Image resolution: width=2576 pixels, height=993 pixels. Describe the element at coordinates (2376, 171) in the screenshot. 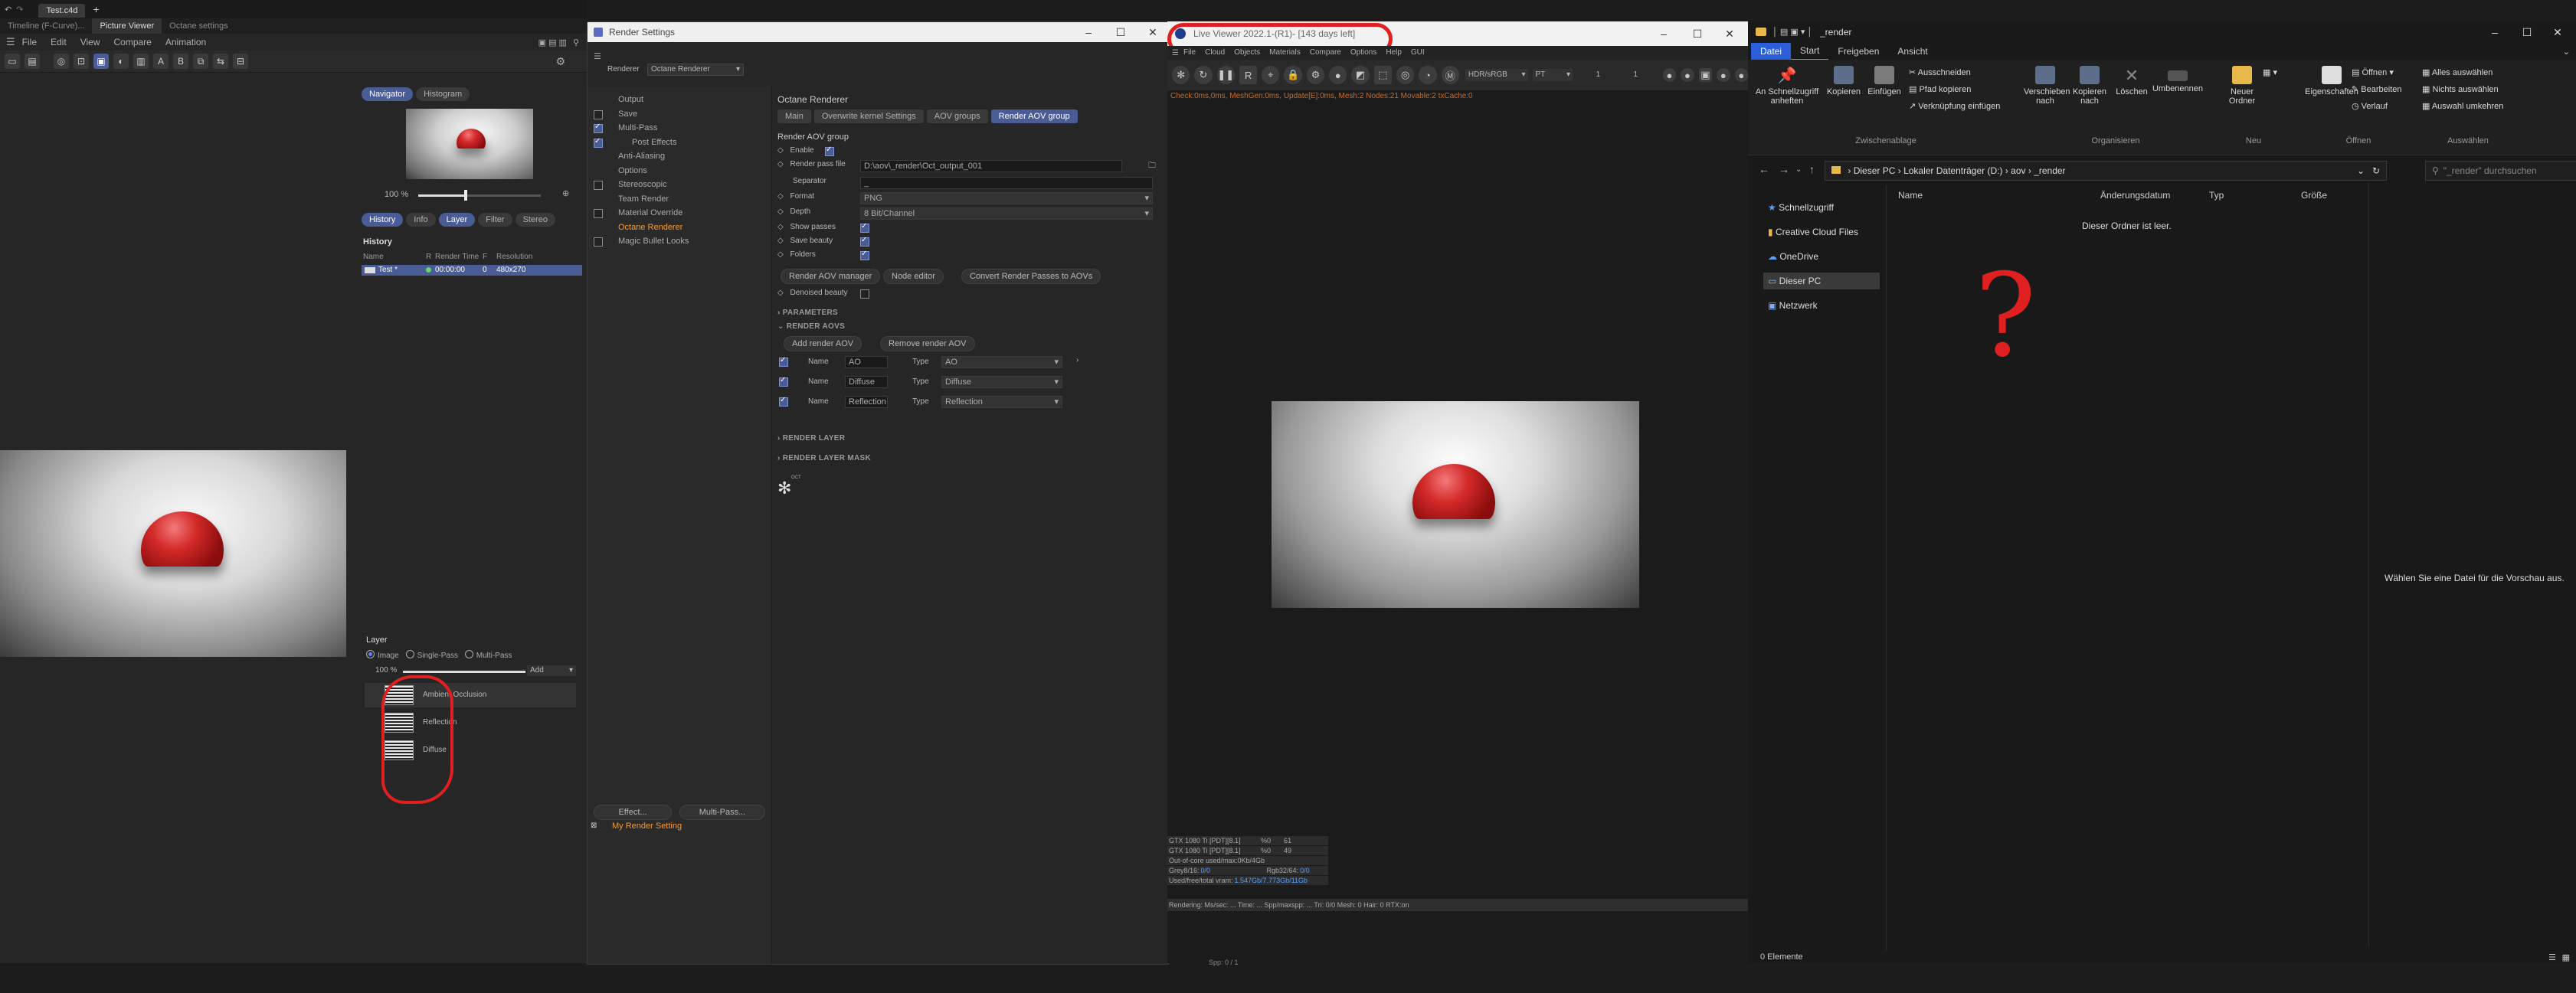

I see `refresh-icon: ↻` at that location.